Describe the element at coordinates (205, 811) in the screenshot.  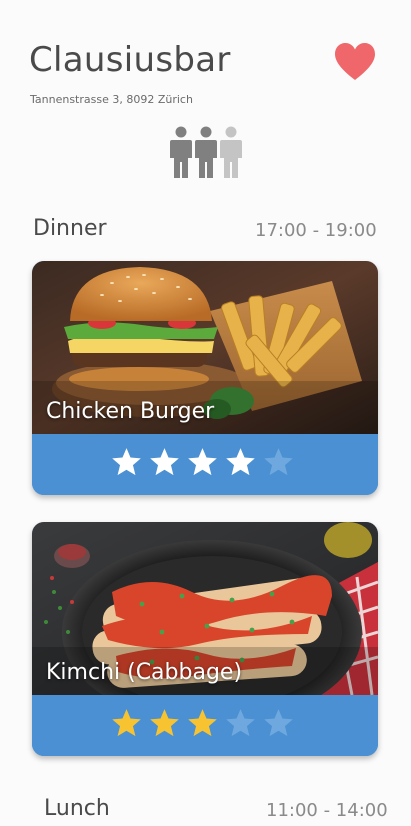
I see `section-header-lunch: Lunch 11:00 - 14:00` at that location.